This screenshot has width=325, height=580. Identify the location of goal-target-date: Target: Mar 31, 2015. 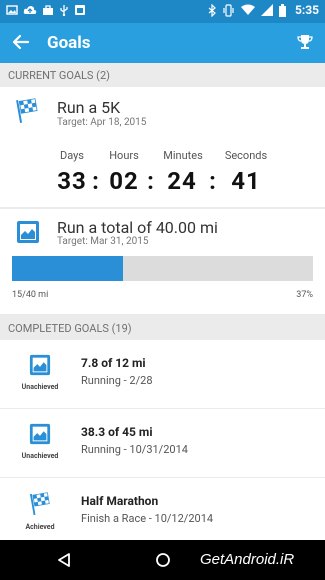
(103, 241).